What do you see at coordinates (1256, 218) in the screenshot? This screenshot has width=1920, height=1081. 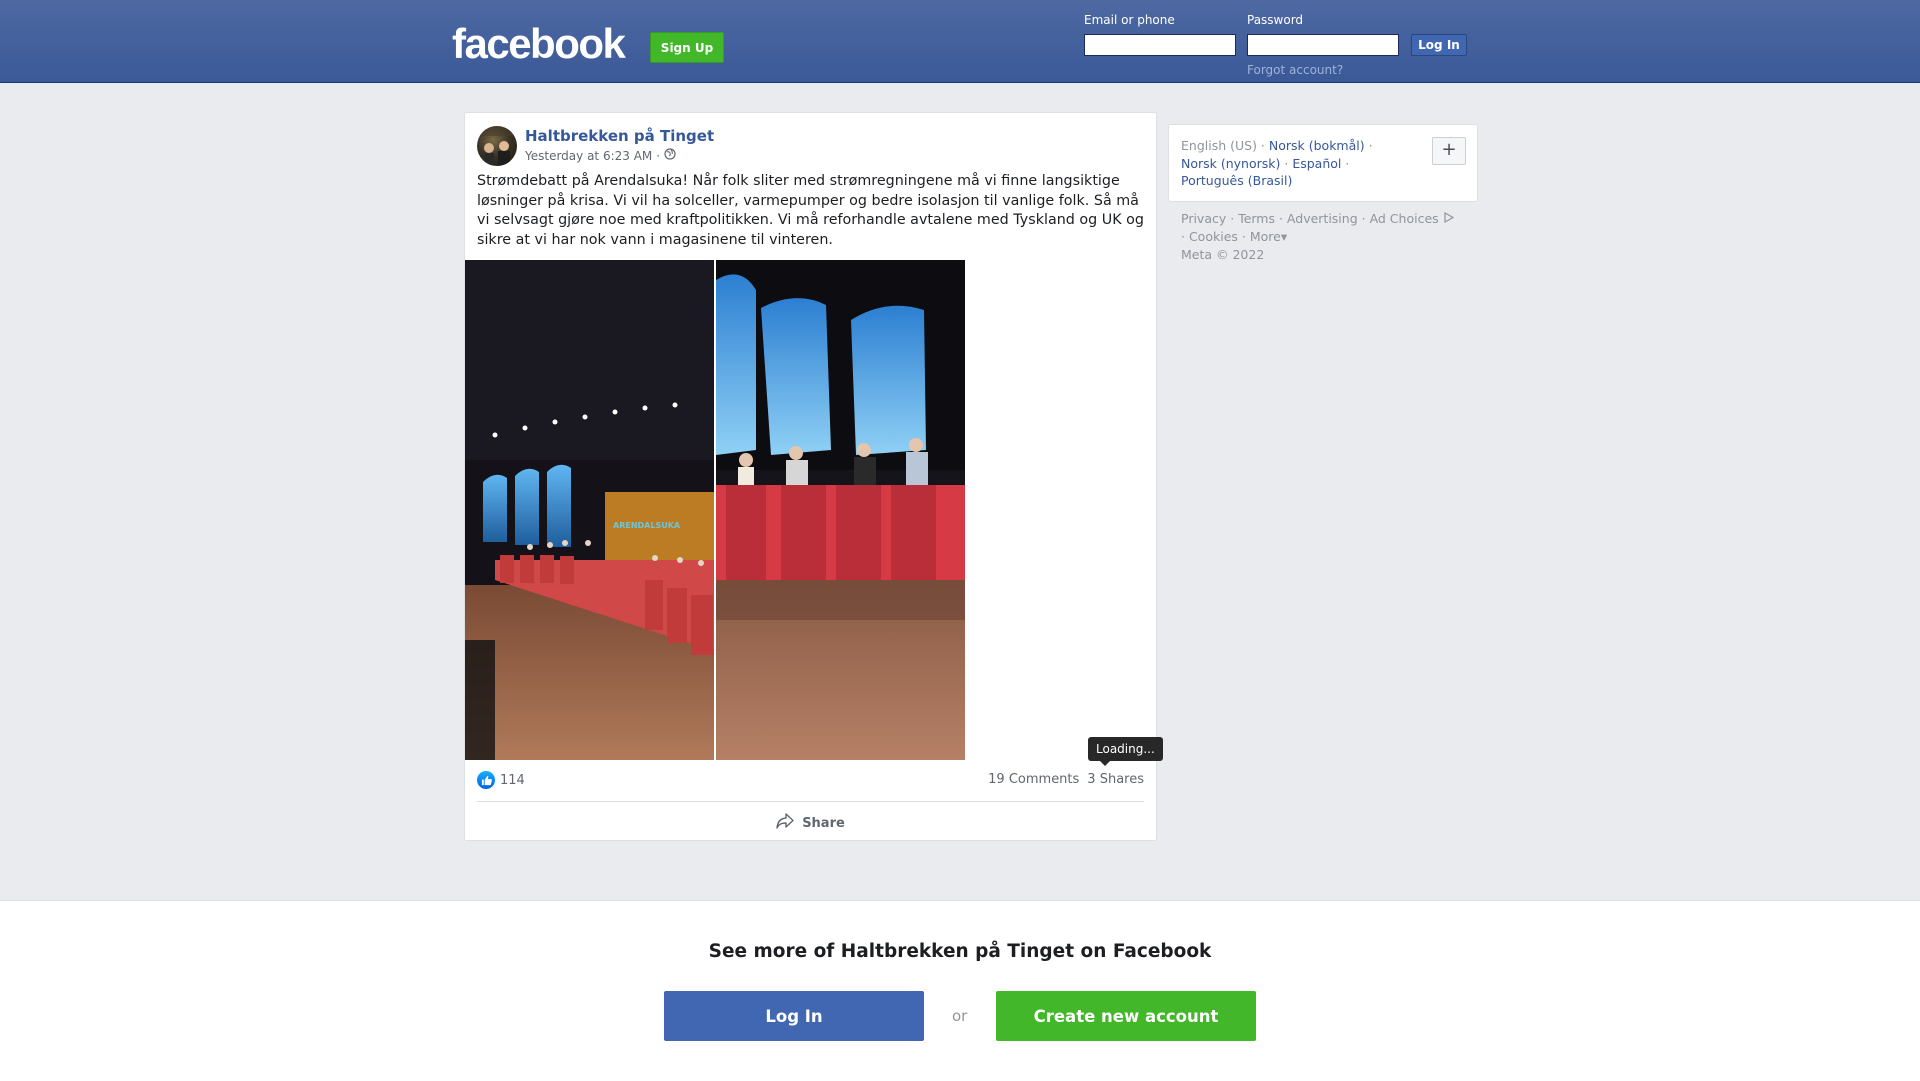 I see `terms-link: Terms` at bounding box center [1256, 218].